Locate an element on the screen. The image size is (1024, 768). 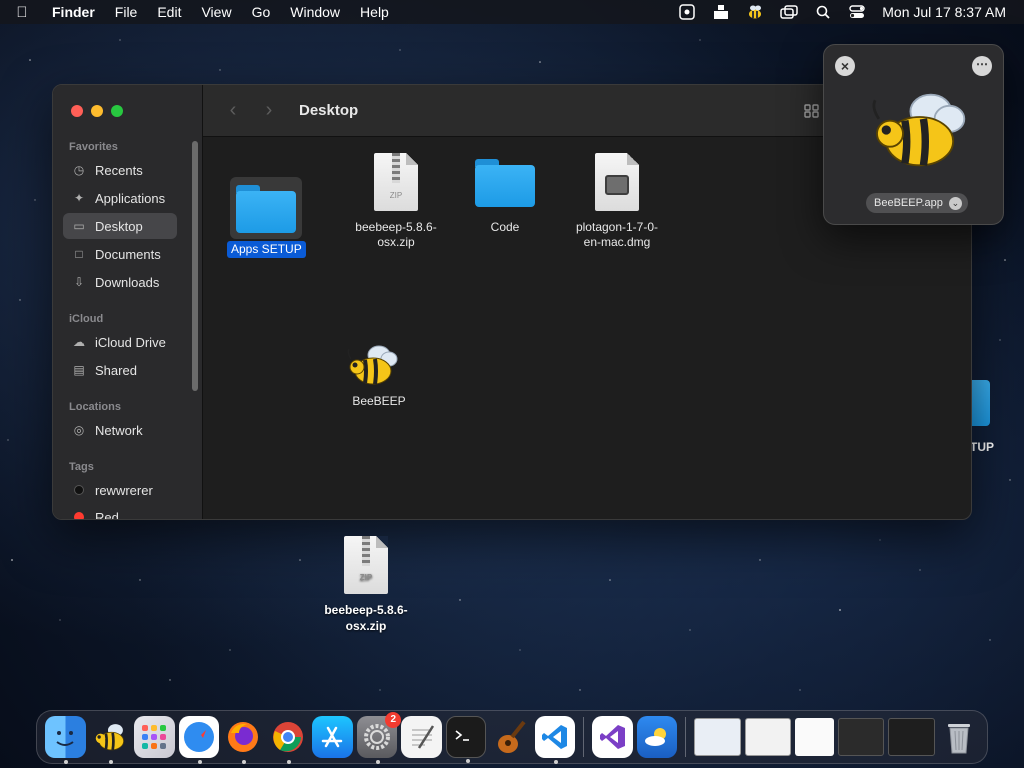
sidebar-item-label: Desktop is located at coordinates (119, 226).